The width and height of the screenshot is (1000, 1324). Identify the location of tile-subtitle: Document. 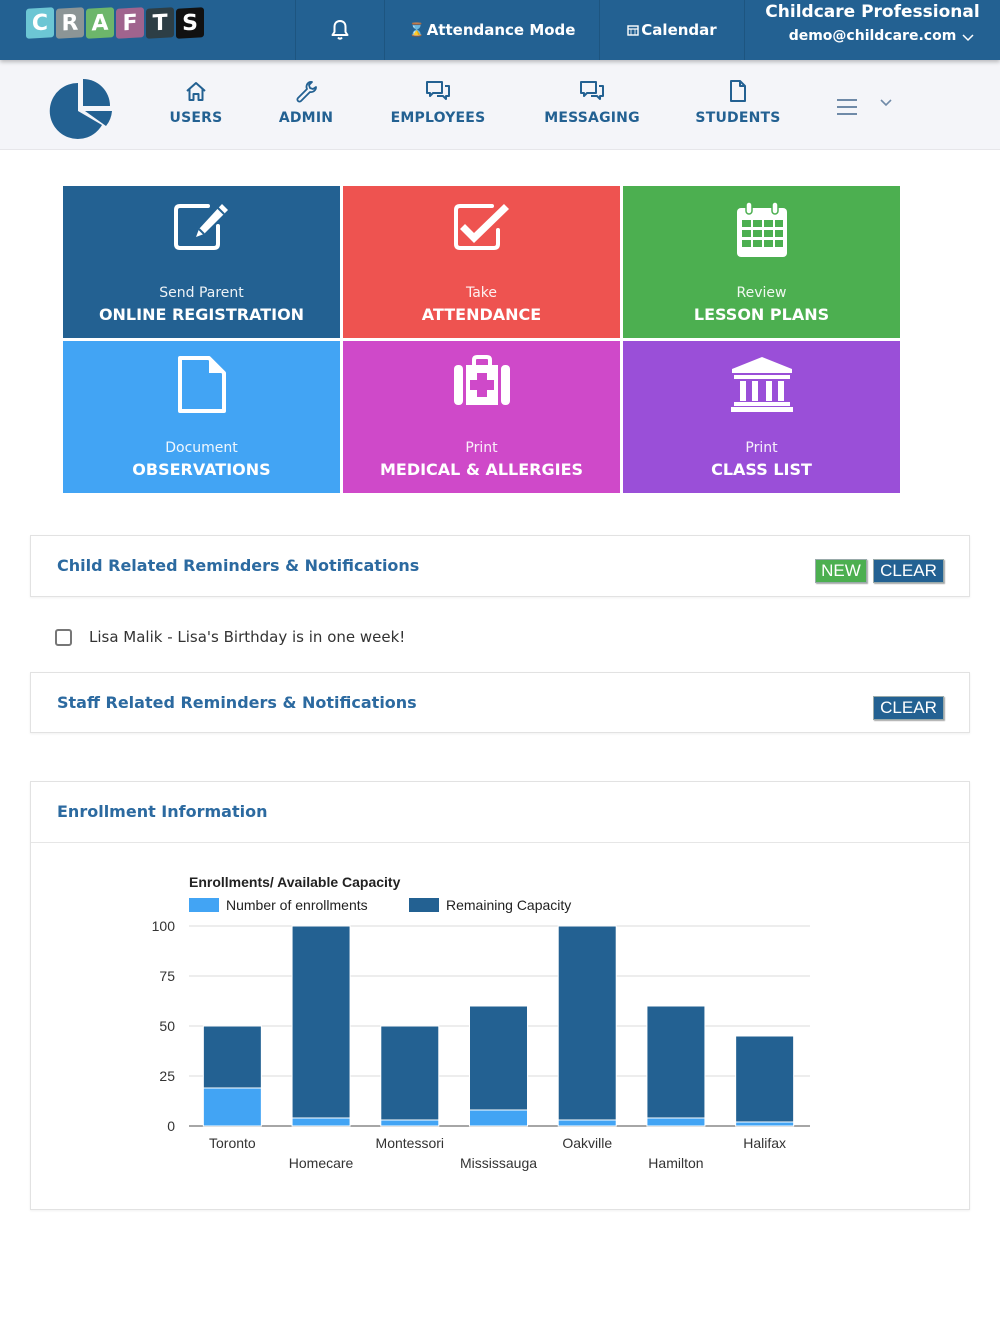
(201, 448).